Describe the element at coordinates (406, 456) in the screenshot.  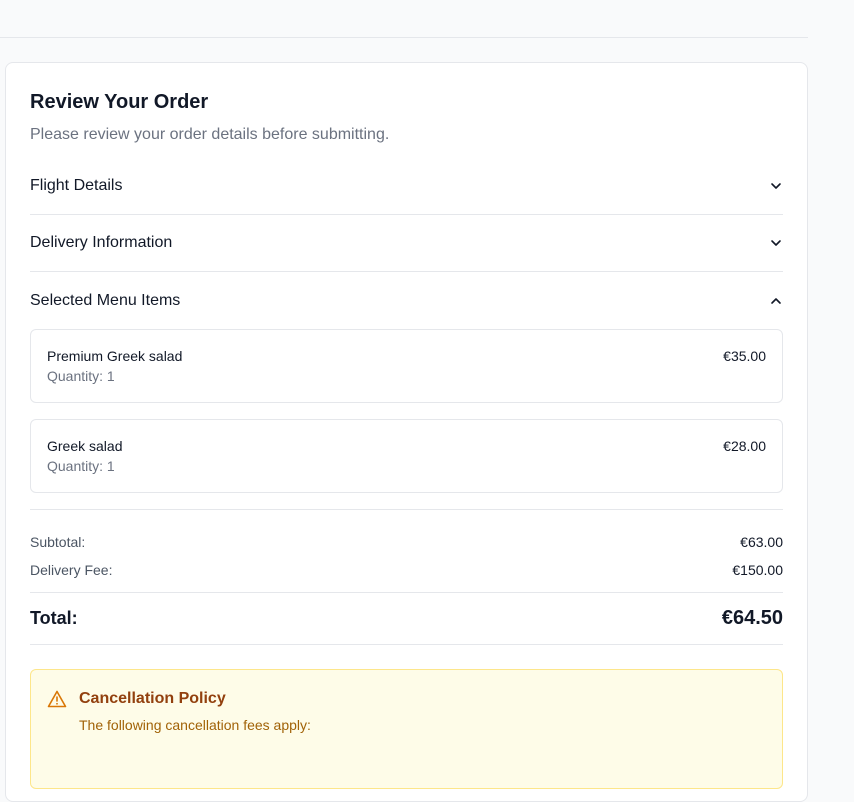
I see `list-item: Greek salad Quantity: 1 €28.00` at that location.